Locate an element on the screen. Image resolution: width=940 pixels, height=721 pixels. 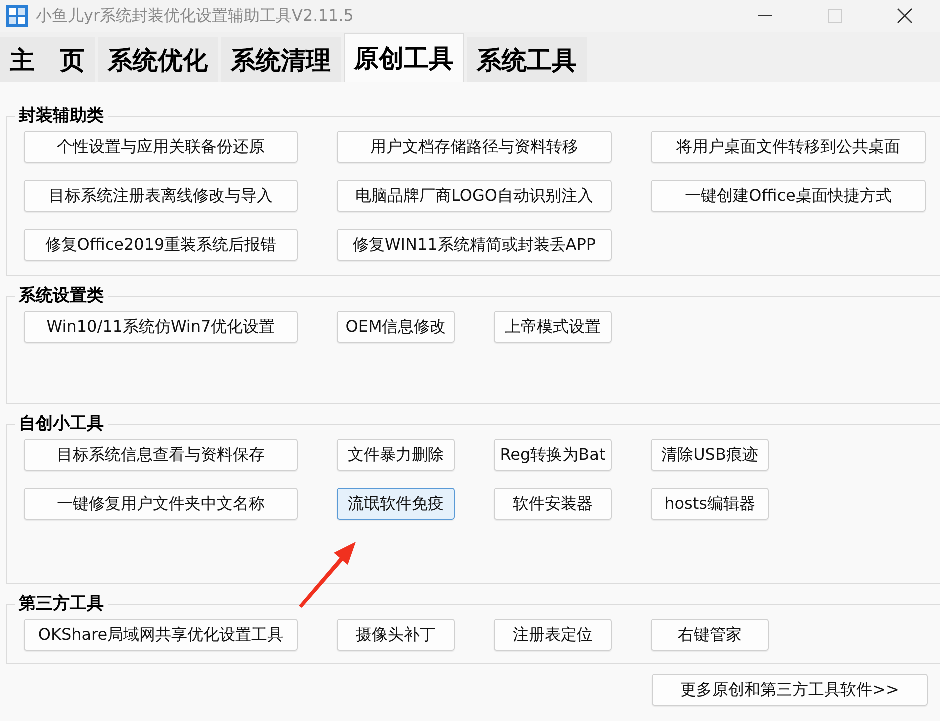
tool-button: 用户文档存储路径与资料转移 is located at coordinates (474, 147).